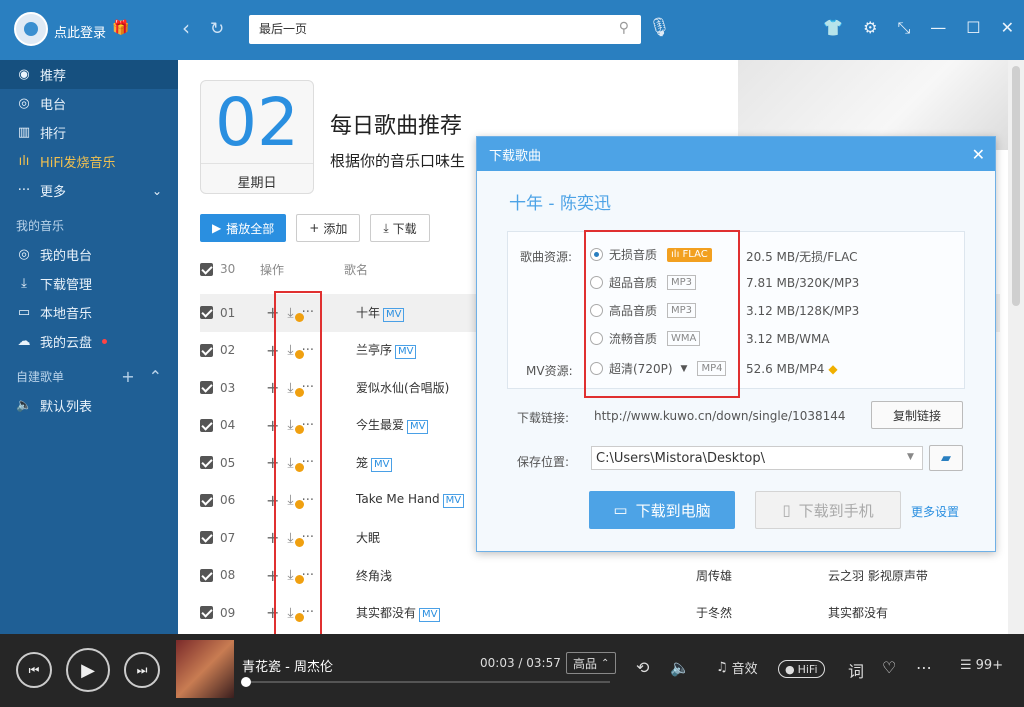 The height and width of the screenshot is (707, 1024). Describe the element at coordinates (828, 510) in the screenshot. I see `download-to-phone-button: ▯ 下载到手机` at that location.